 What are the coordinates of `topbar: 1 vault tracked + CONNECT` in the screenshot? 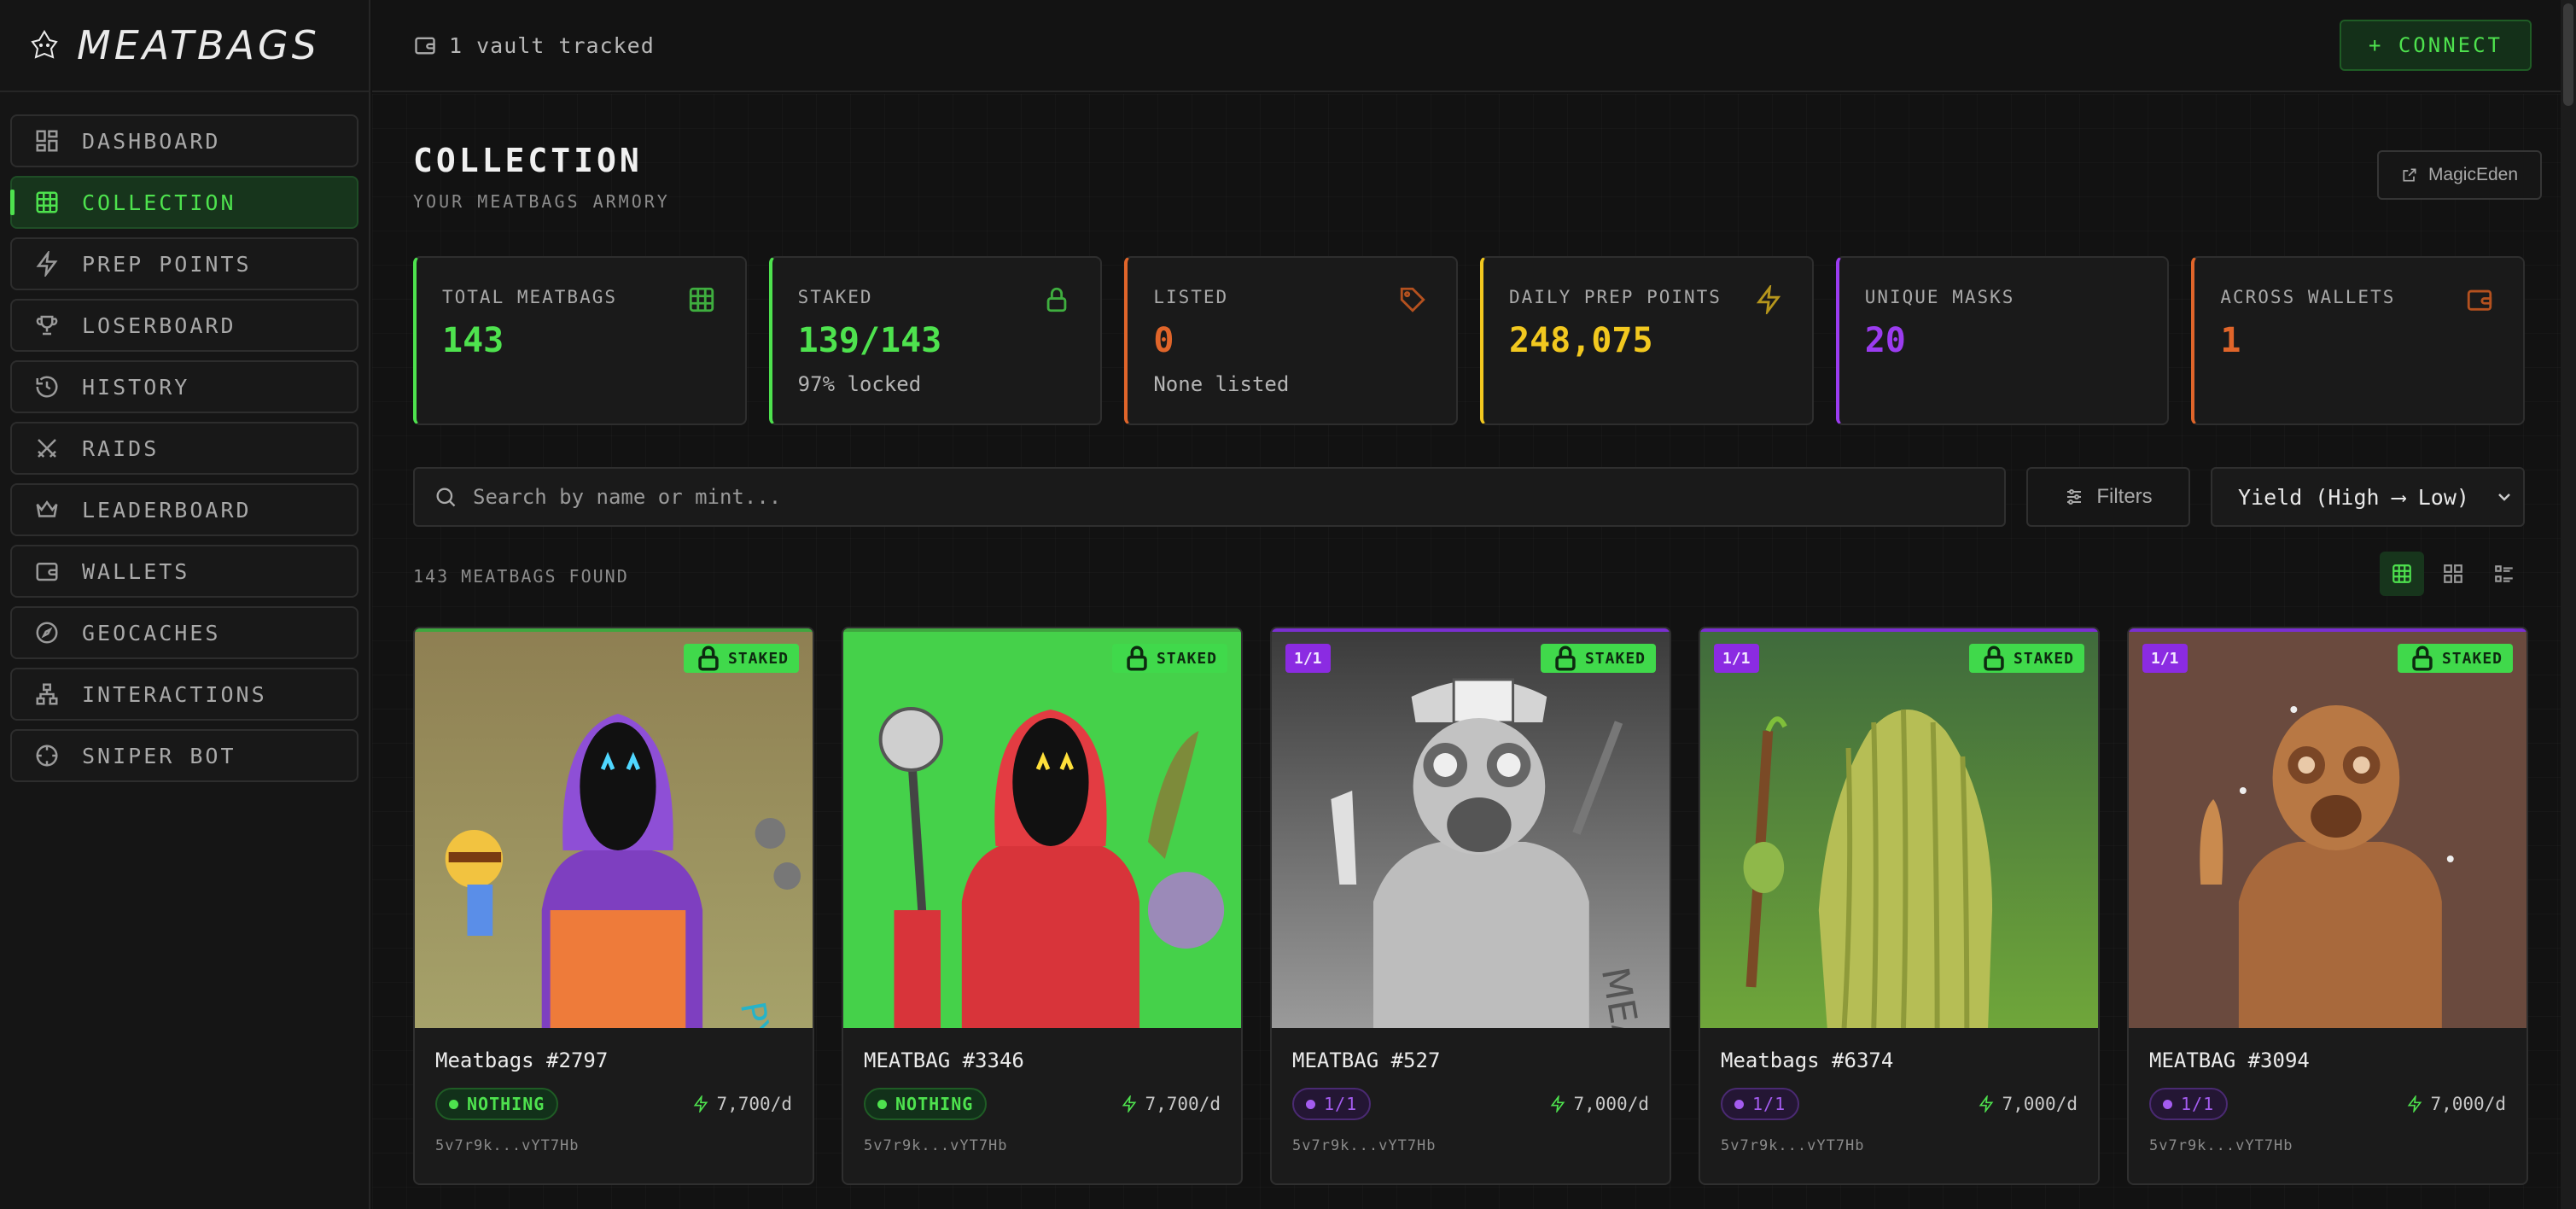 It's located at (1466, 46).